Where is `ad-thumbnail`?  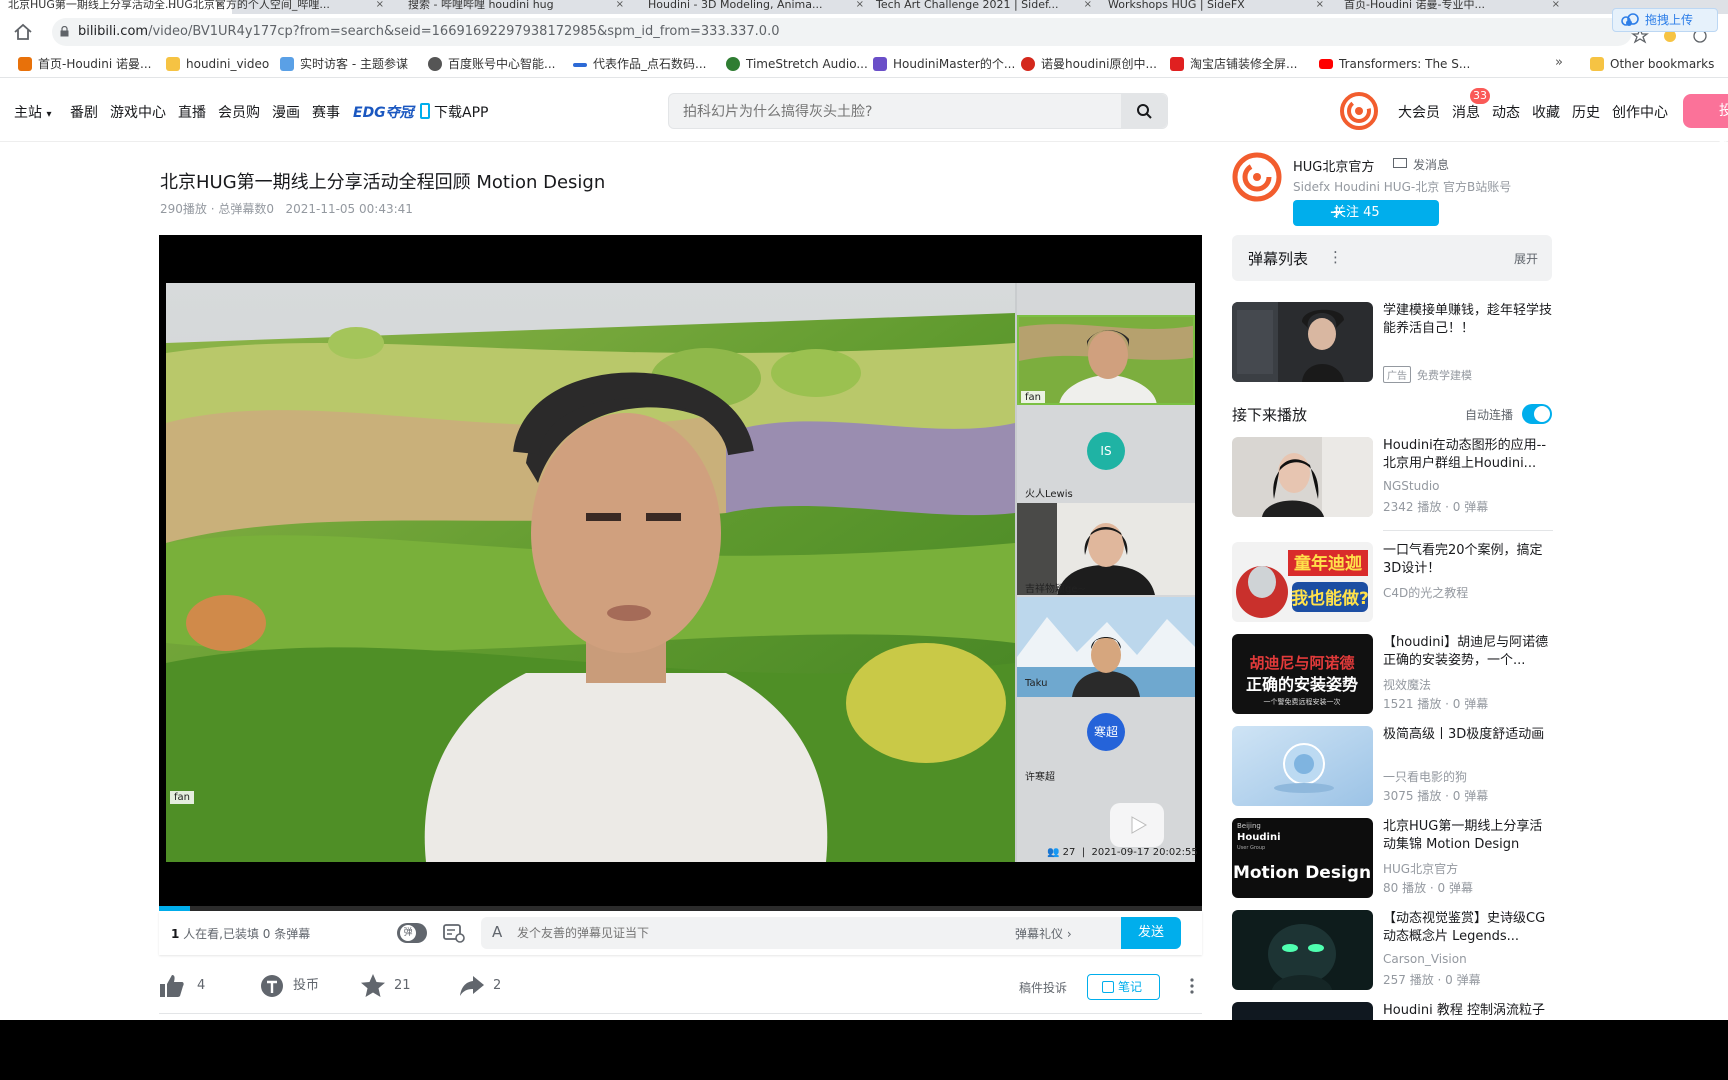
ad-thumbnail is located at coordinates (1302, 342).